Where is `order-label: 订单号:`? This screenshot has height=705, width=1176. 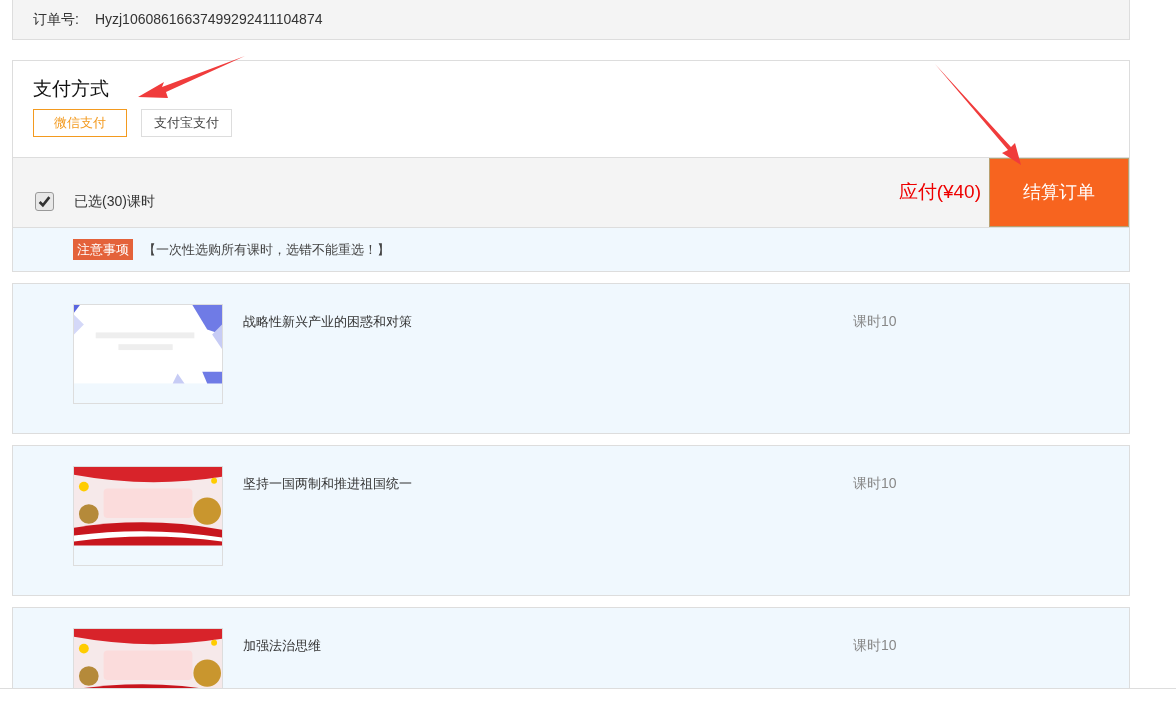
order-label: 订单号: is located at coordinates (56, 19).